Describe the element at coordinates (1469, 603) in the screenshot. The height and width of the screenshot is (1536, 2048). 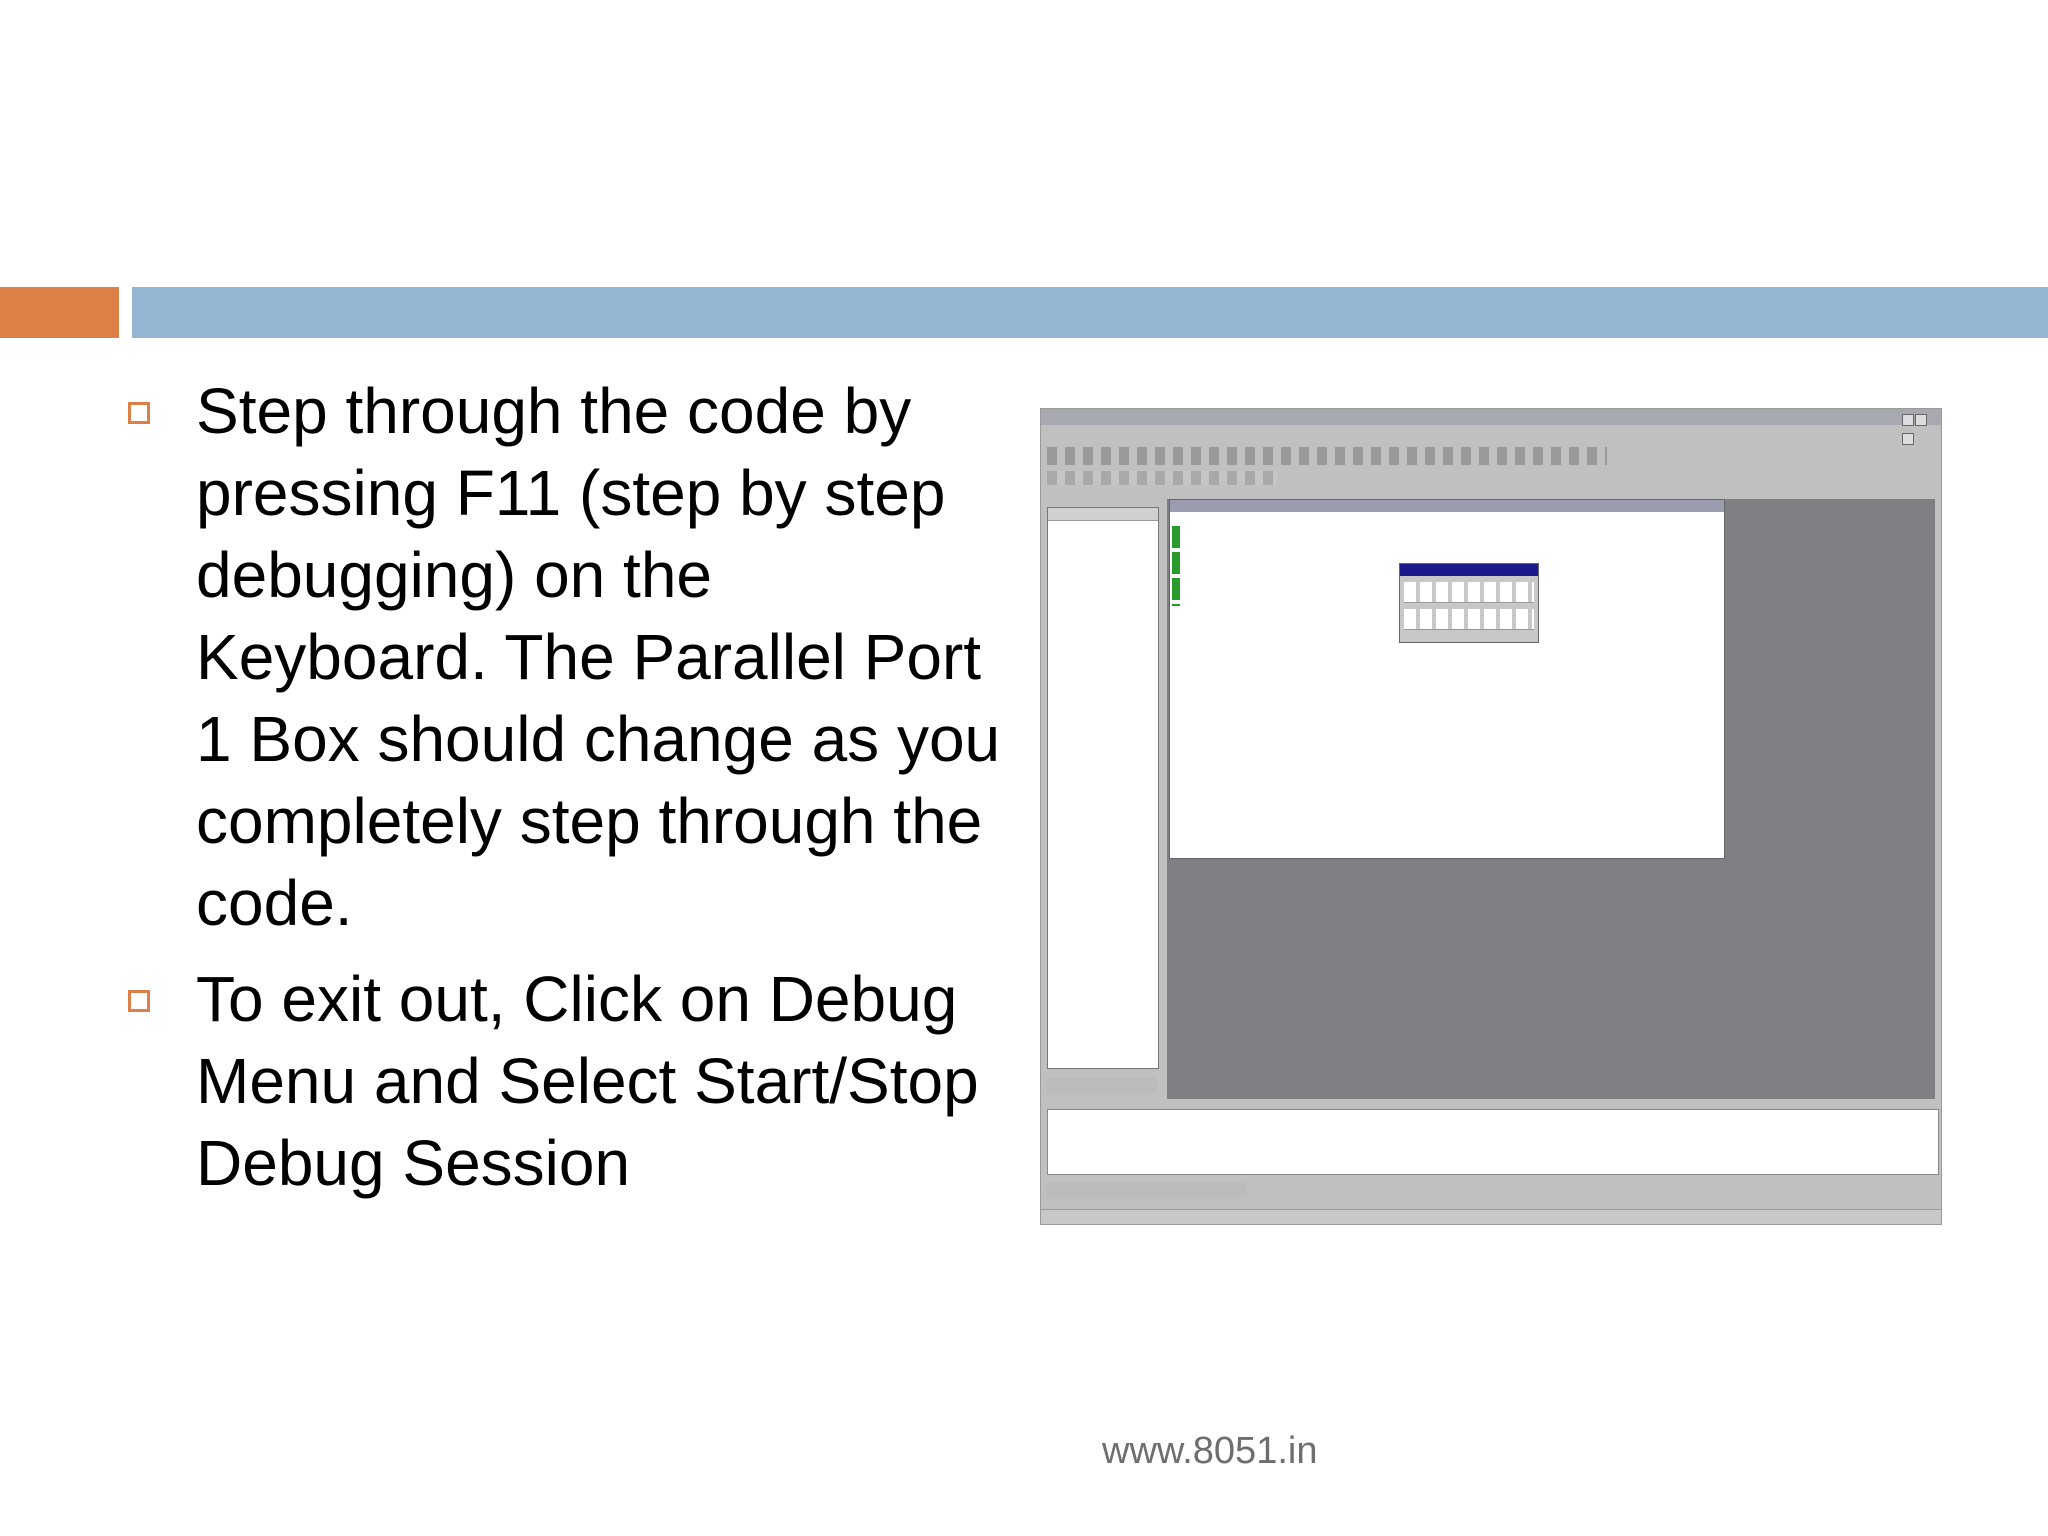
I see `parallel-port-dialog` at that location.